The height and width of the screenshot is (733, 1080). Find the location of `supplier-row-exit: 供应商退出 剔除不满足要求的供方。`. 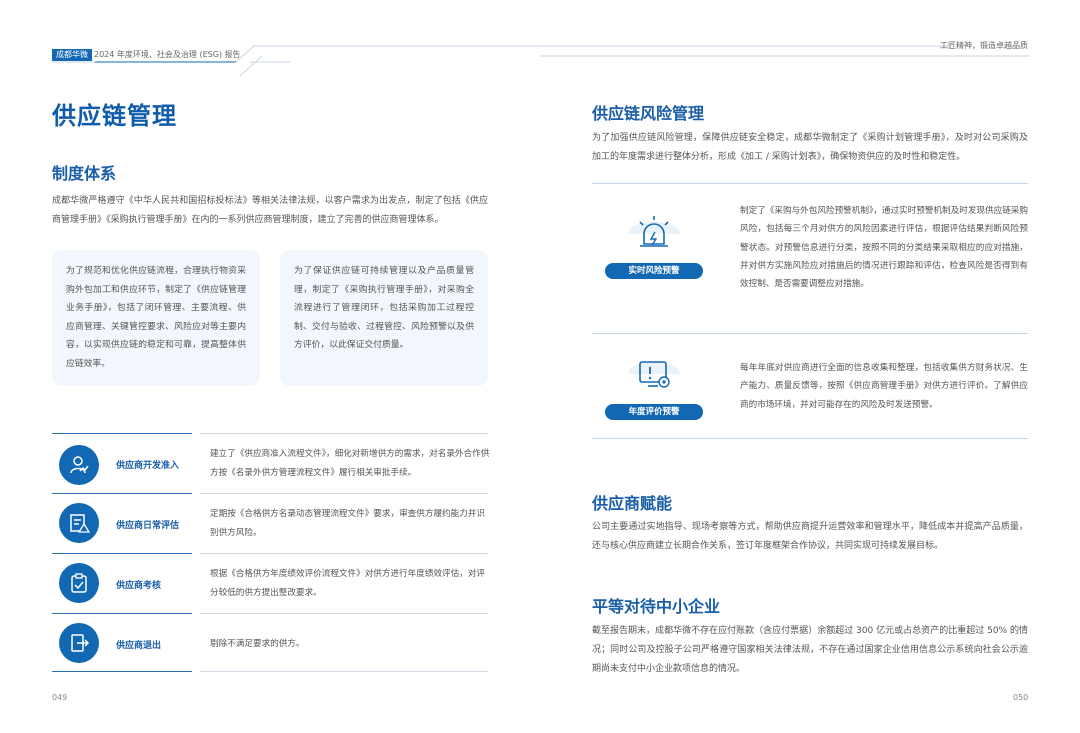

supplier-row-exit: 供应商退出 剔除不满足要求的供方。 is located at coordinates (270, 642).